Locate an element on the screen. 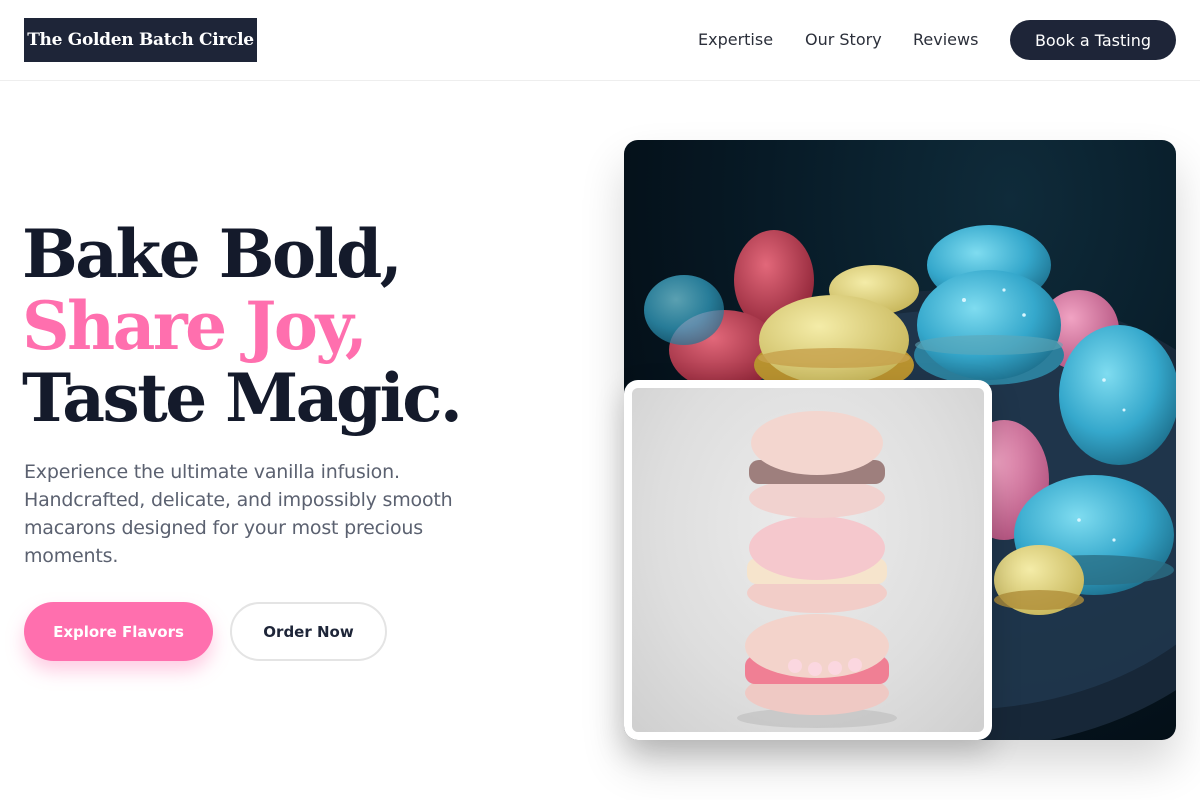 The height and width of the screenshot is (800, 1200). explore-flavors-button: Explore Flavors is located at coordinates (118, 631).